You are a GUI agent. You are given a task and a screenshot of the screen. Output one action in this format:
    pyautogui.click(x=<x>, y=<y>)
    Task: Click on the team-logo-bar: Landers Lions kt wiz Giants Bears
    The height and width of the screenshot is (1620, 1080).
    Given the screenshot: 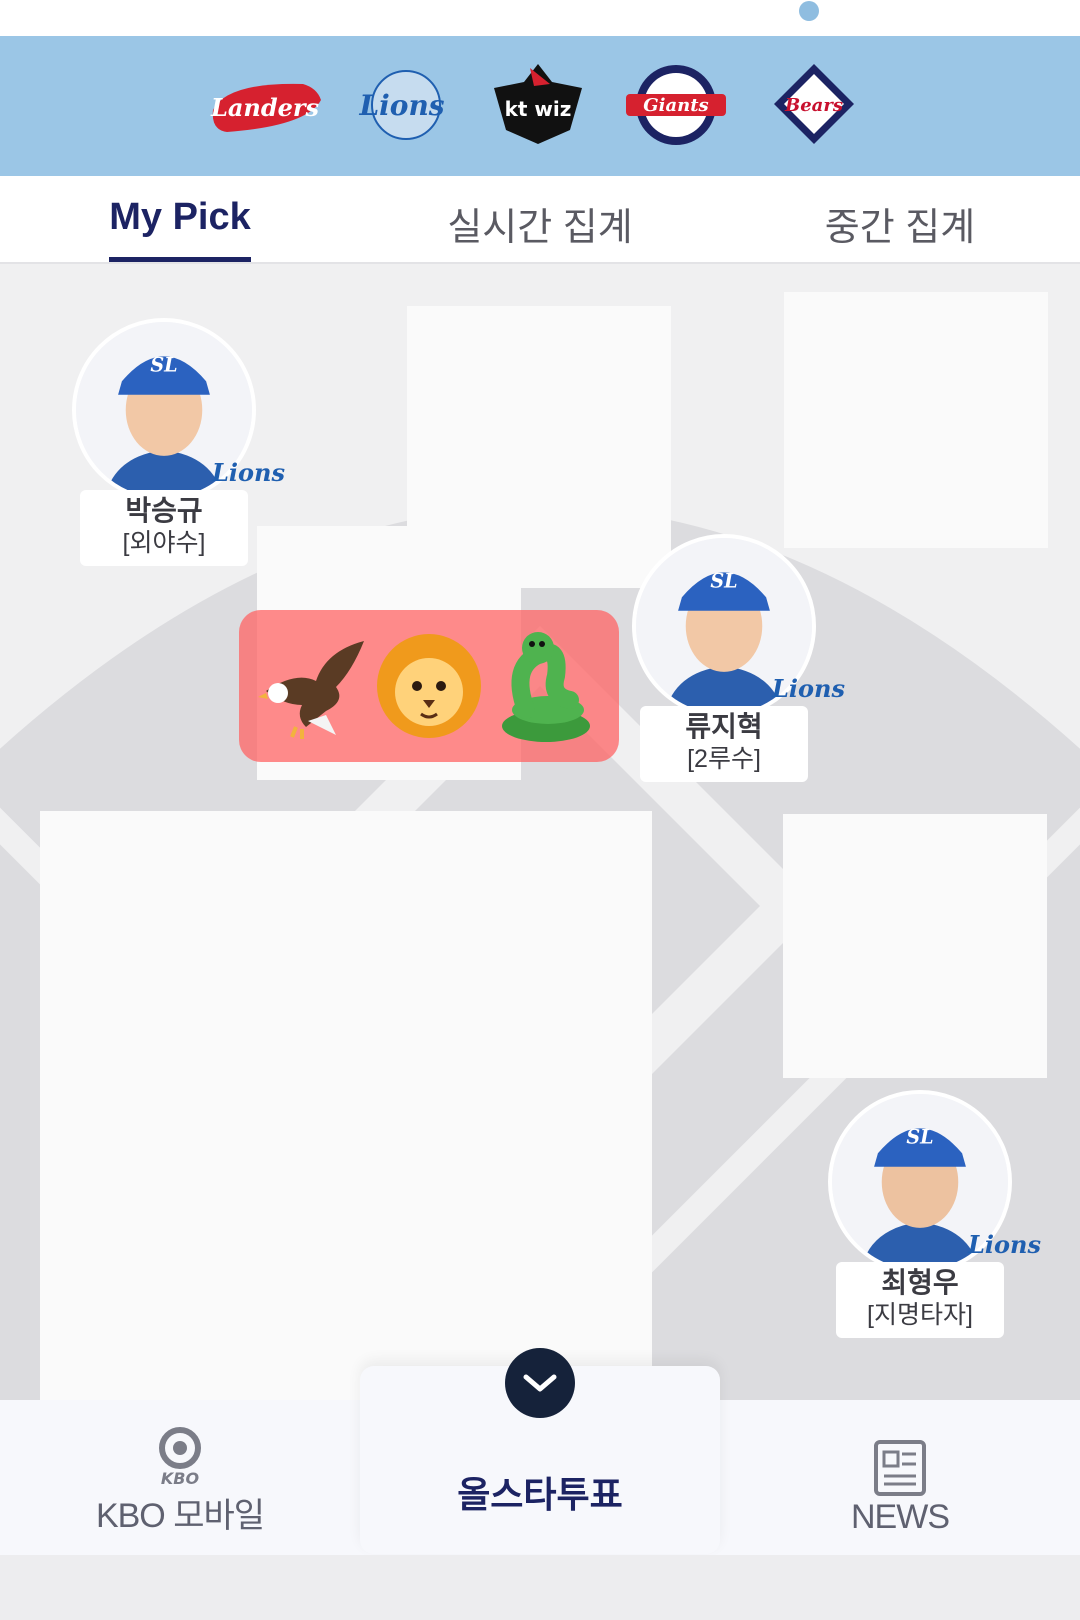 What is the action you would take?
    pyautogui.click(x=540, y=106)
    